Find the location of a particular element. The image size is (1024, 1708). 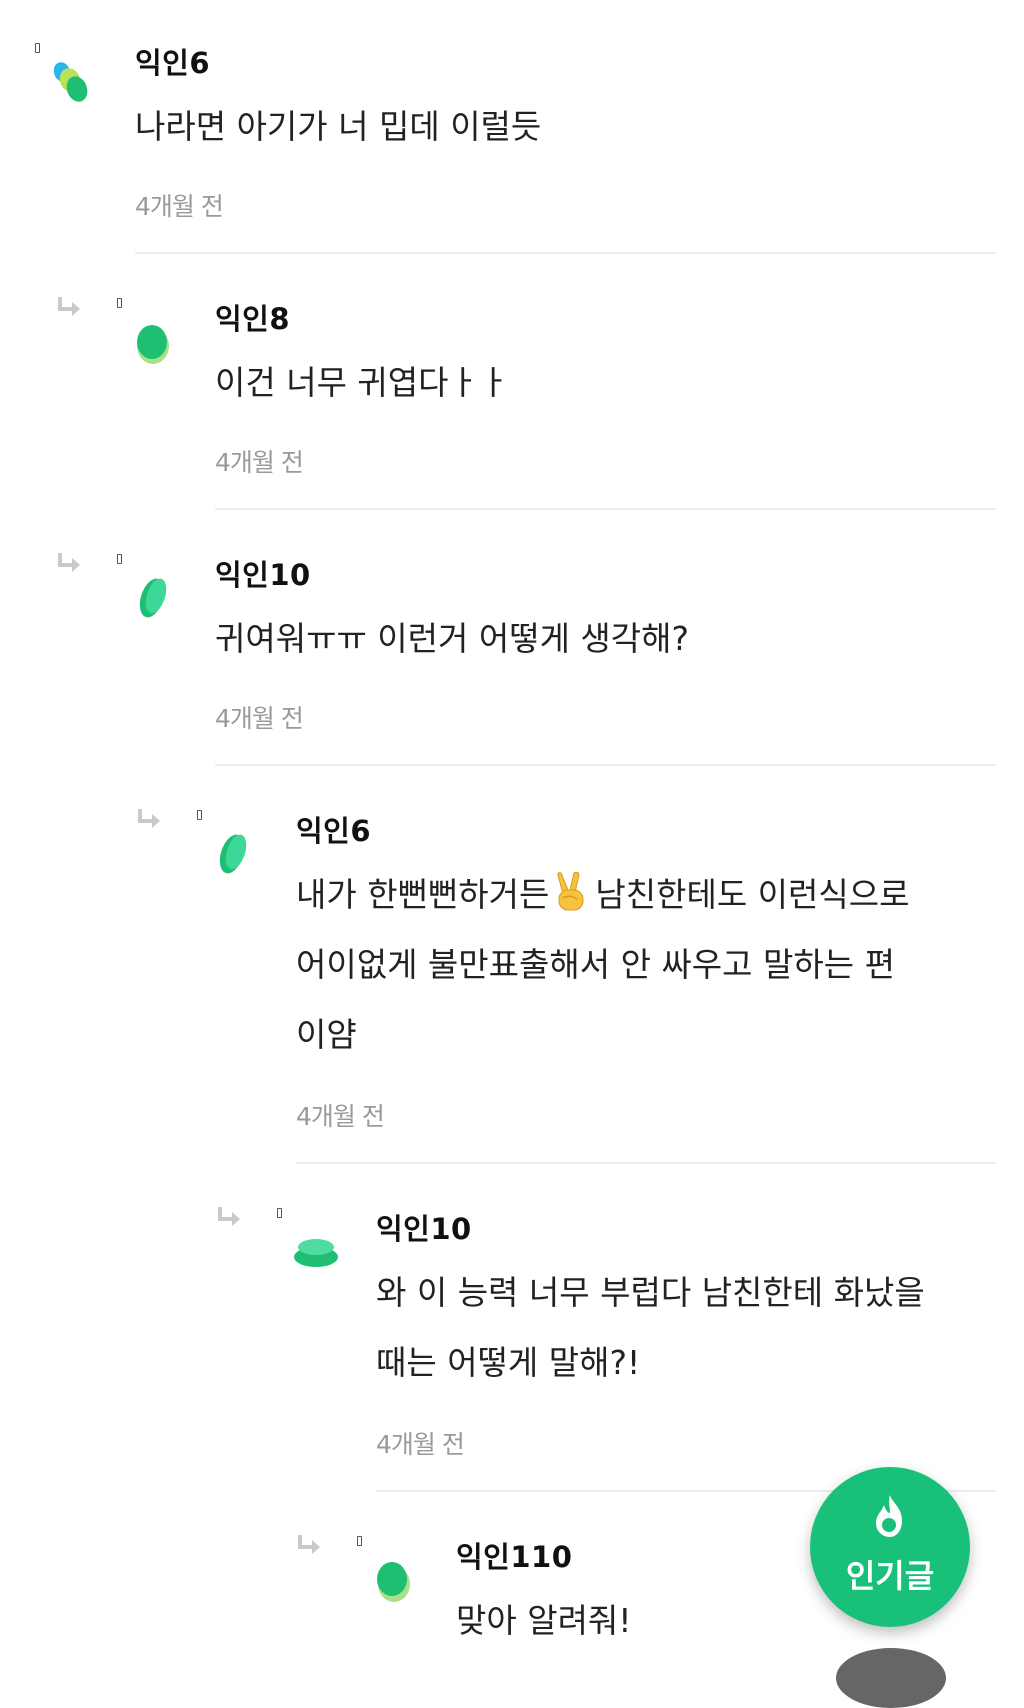

fire-icon is located at coordinates (890, 1517).